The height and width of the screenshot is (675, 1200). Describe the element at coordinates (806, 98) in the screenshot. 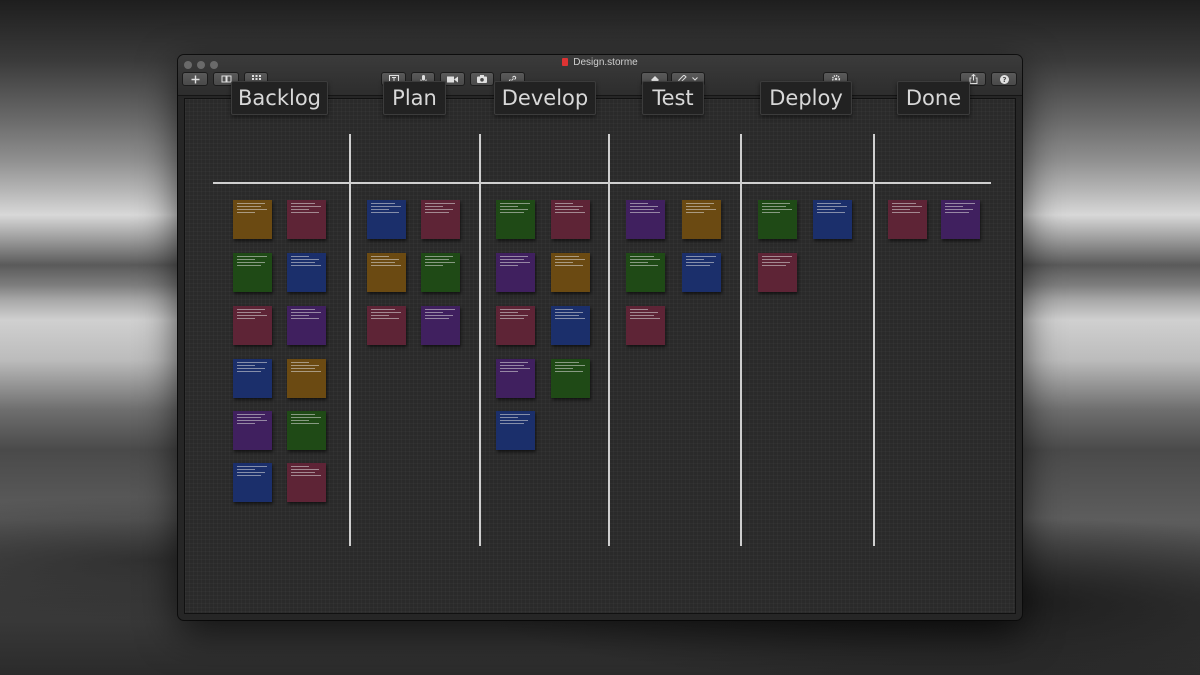

I see `column-header-deploy: Deploy` at that location.